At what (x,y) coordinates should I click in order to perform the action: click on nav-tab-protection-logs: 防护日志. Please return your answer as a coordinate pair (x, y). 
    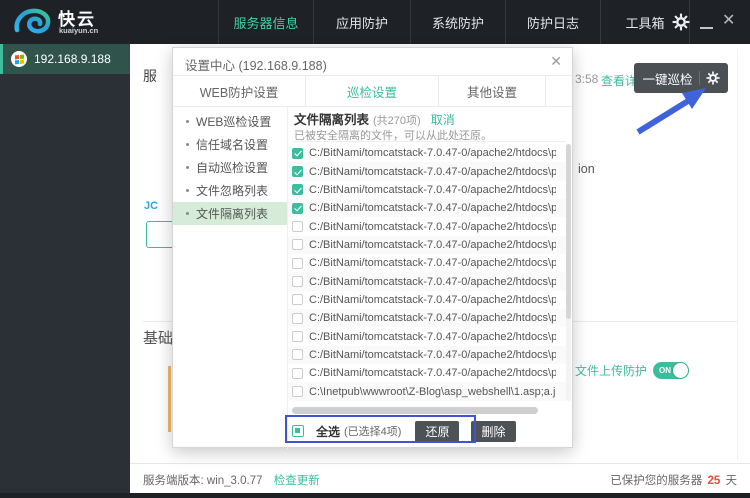
    Looking at the image, I should click on (552, 22).